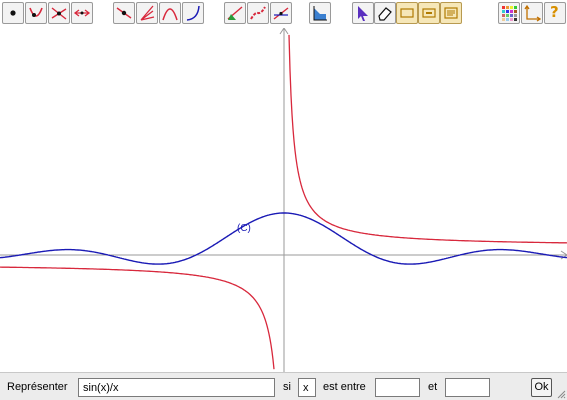 This screenshot has height=400, width=567. What do you see at coordinates (451, 13) in the screenshot?
I see `text-frame-icon` at bounding box center [451, 13].